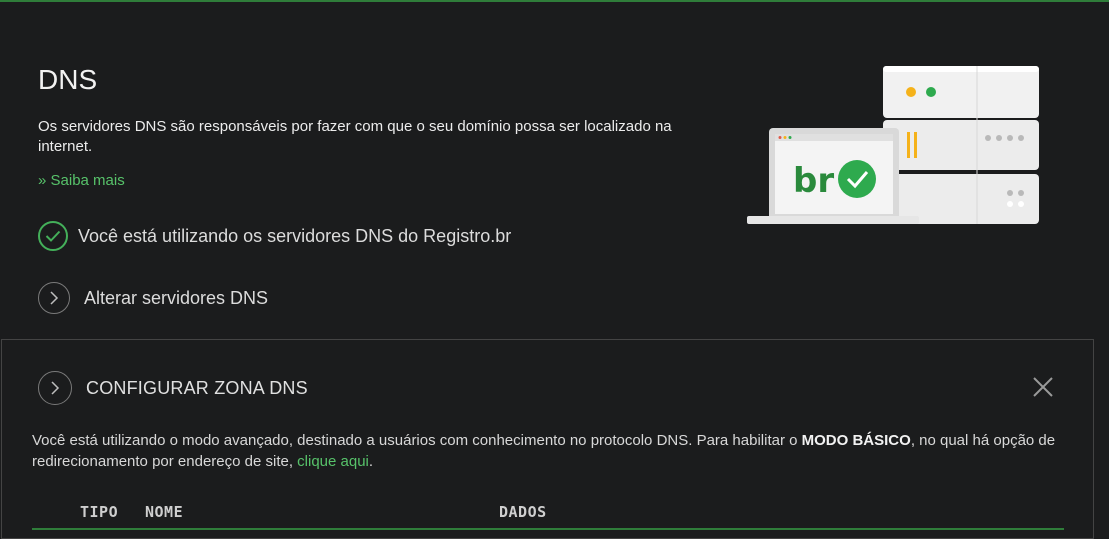  Describe the element at coordinates (371, 461) in the screenshot. I see `advanced-mode-text-end: .` at that location.